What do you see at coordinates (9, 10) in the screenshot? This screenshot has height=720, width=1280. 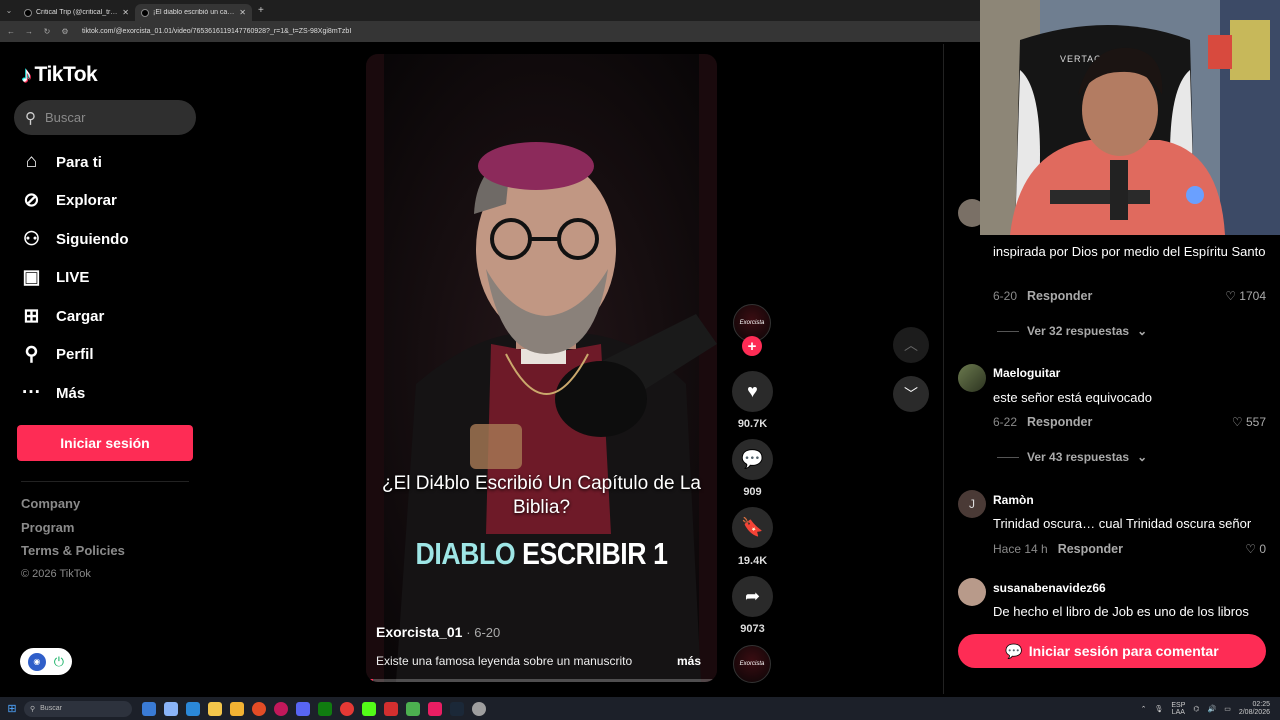 I see `tab-list-icon: ⌄` at bounding box center [9, 10].